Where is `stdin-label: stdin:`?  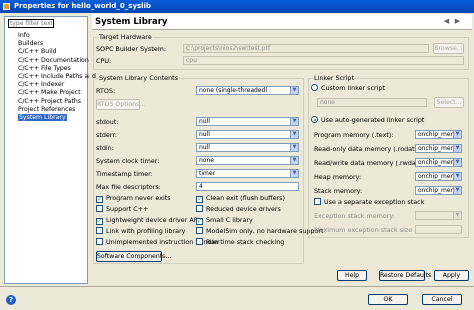 stdin-label: stdin: is located at coordinates (105, 148).